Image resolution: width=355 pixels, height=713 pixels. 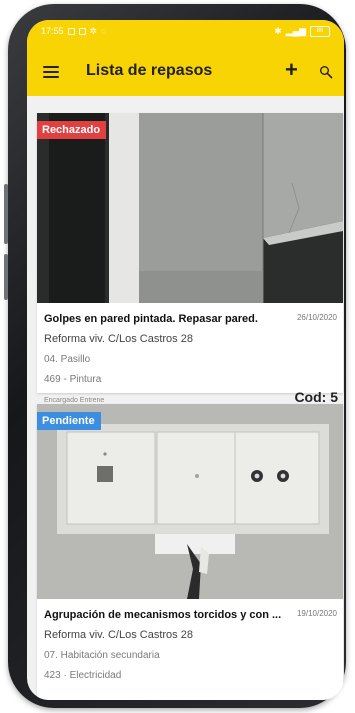 I want to click on status-bar: 17:55 ✲ ◌ ✱ ▂▄▆ 86, so click(x=185, y=31).